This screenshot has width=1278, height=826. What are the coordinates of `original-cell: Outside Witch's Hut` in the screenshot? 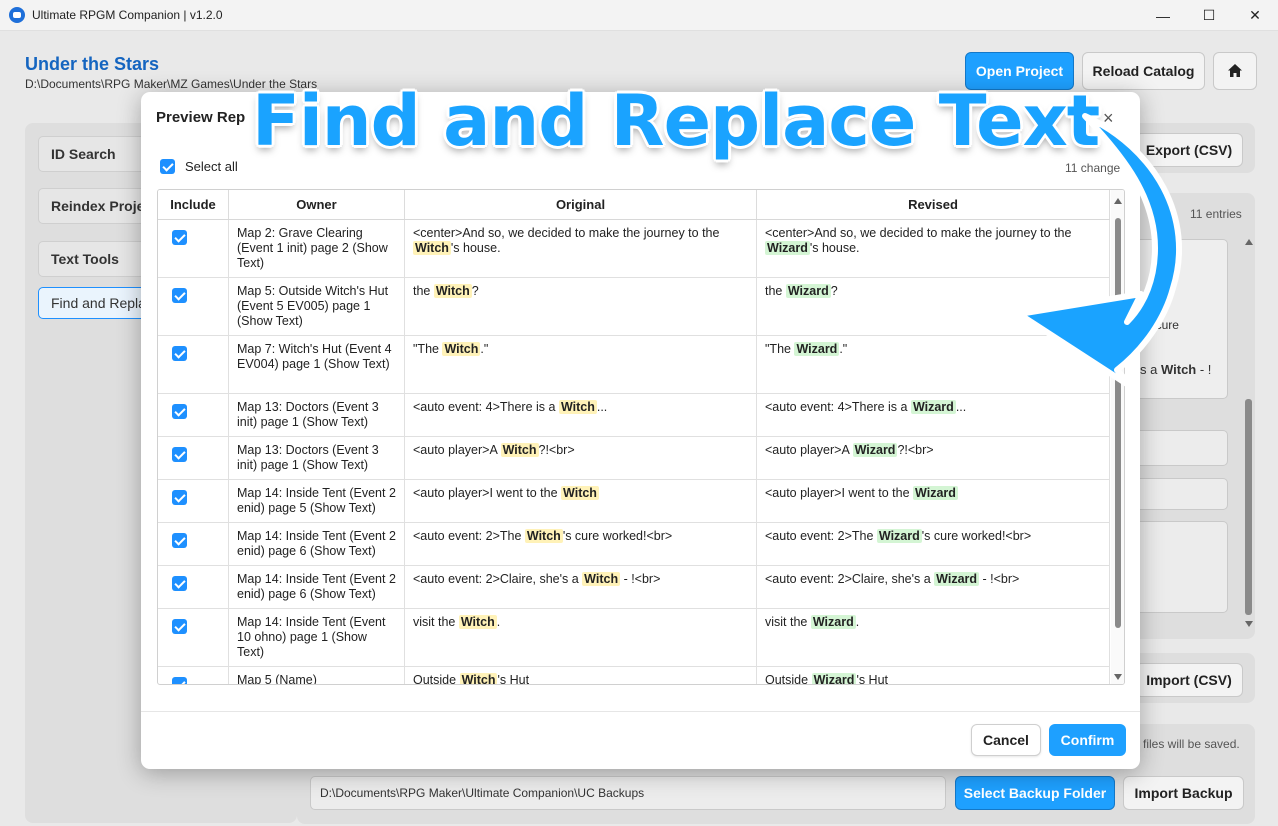 It's located at (581, 676).